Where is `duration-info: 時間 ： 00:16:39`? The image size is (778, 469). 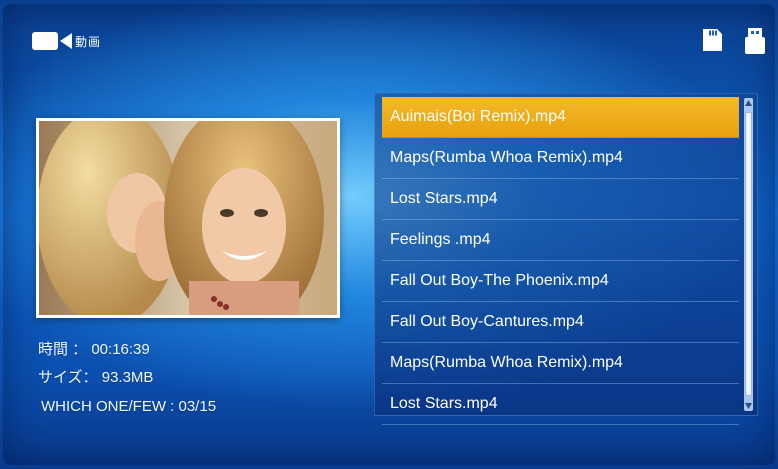
duration-info: 時間 ： 00:16:39 is located at coordinates (94, 348).